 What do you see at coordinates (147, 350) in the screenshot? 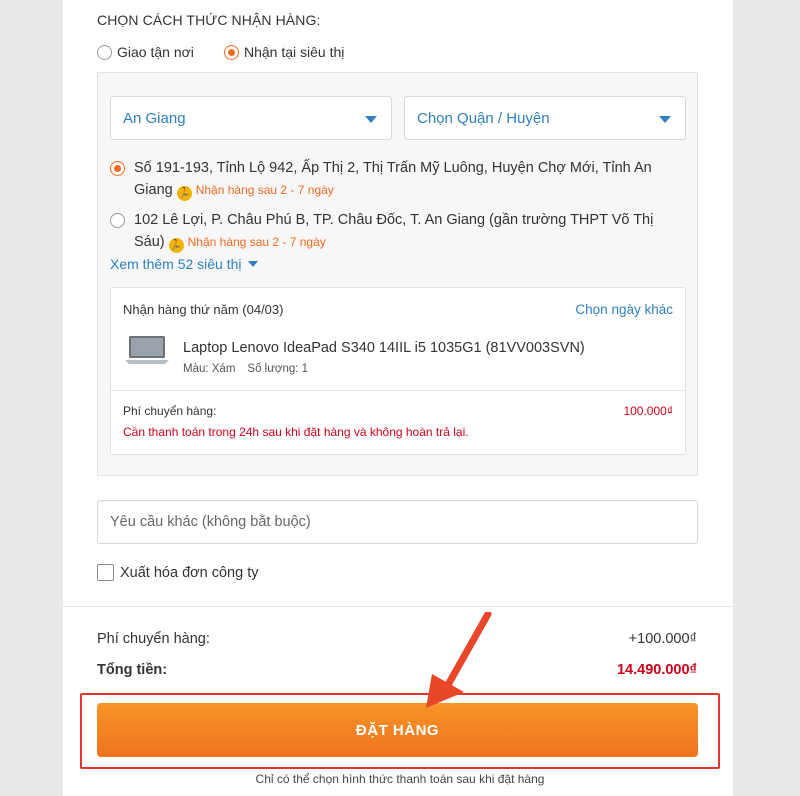
I see `laptop-thumbnail` at bounding box center [147, 350].